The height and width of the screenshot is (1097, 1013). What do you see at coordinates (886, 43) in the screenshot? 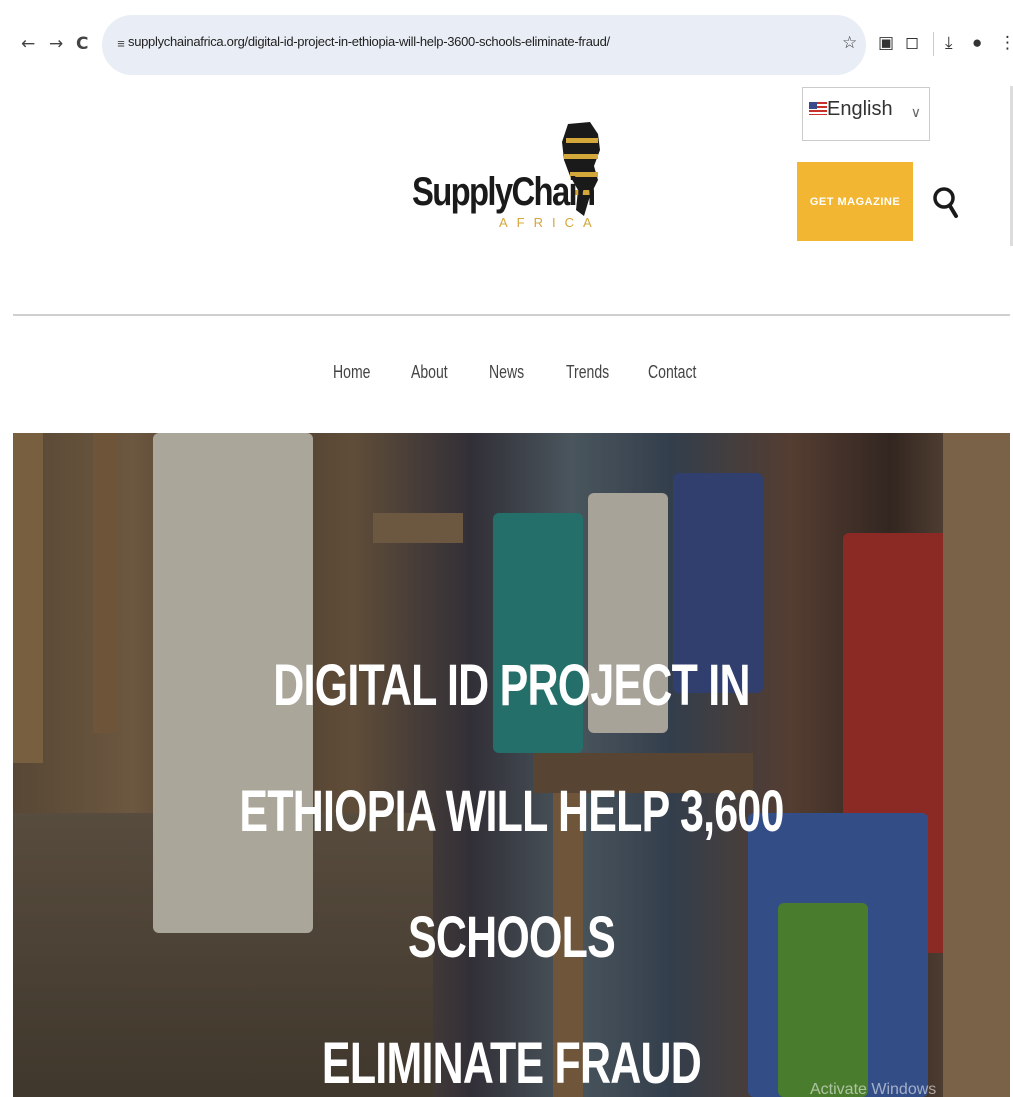
I see `extension-icon: ▣` at bounding box center [886, 43].